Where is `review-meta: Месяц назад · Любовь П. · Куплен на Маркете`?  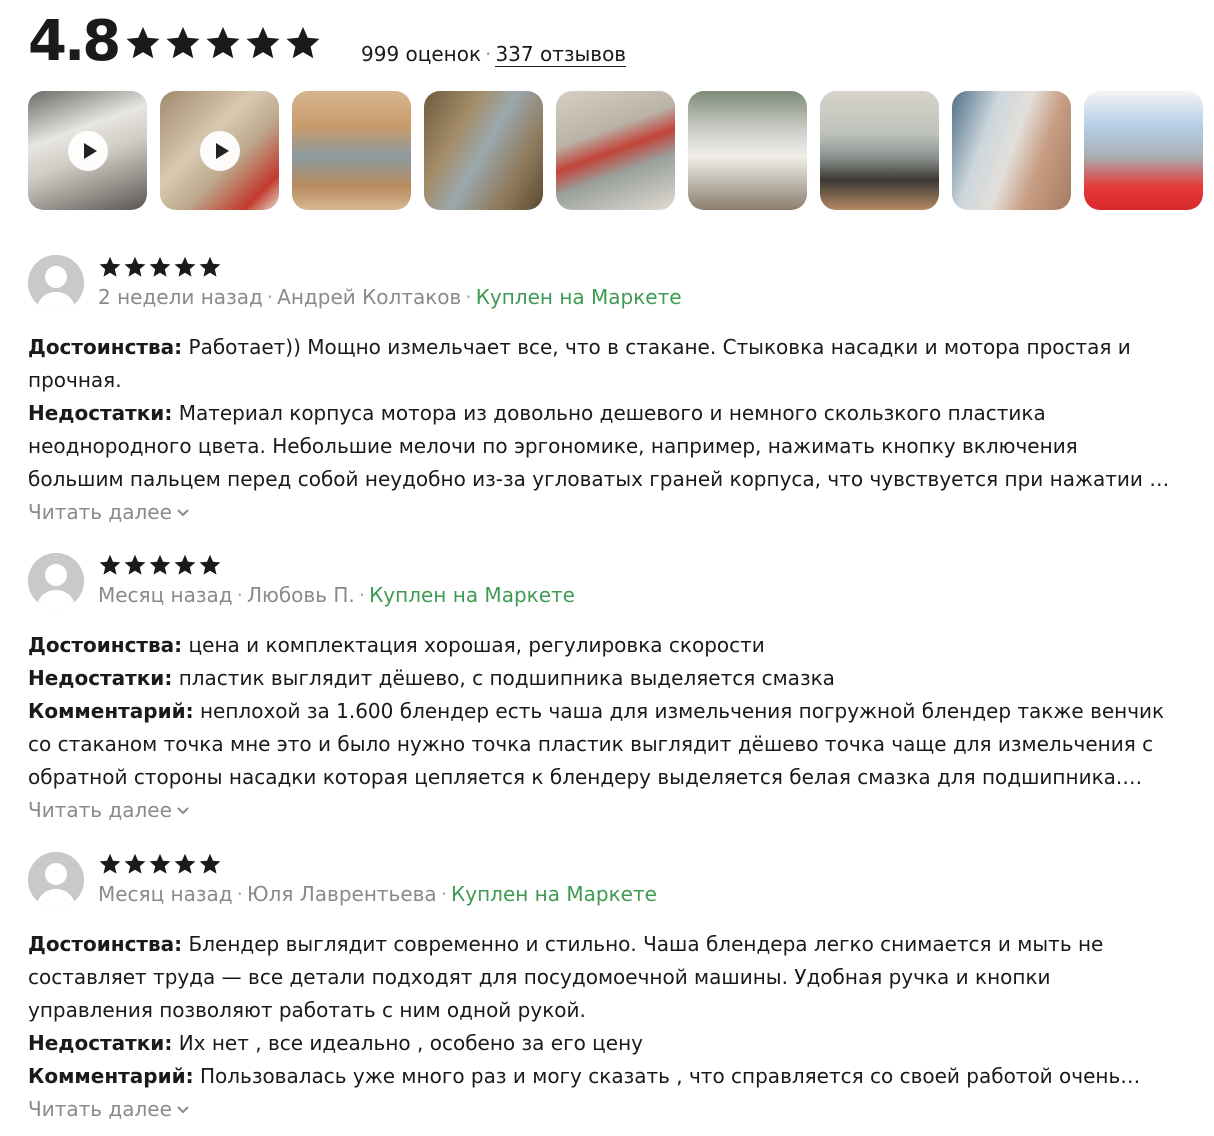 review-meta: Месяц назад · Любовь П. · Куплен на Маркете is located at coordinates (336, 595).